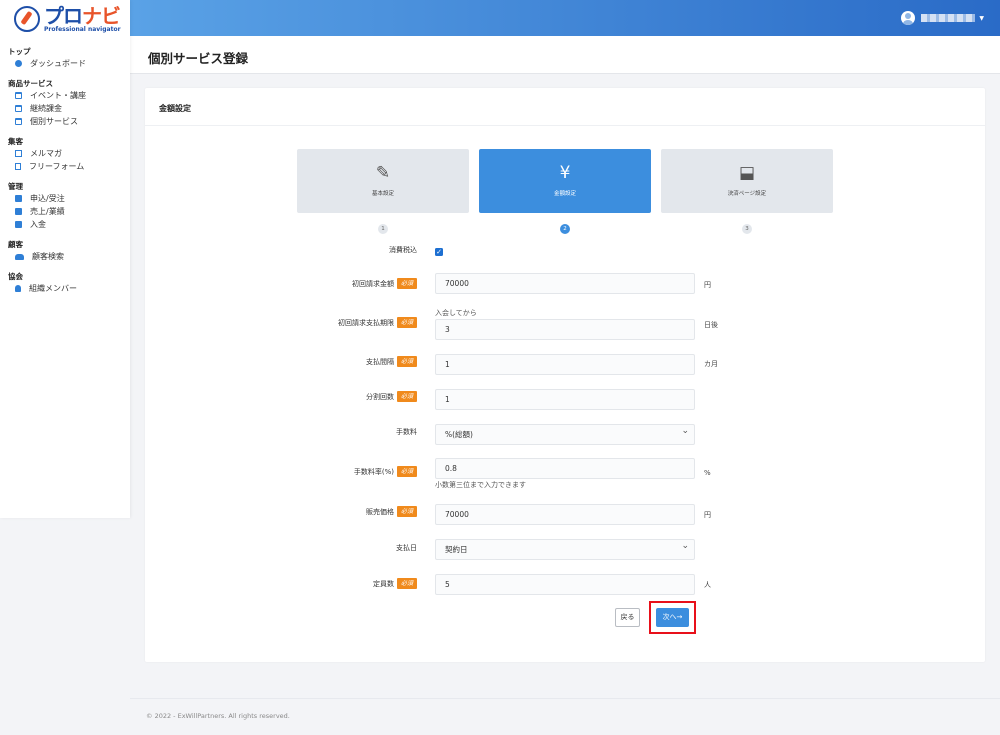  What do you see at coordinates (15, 186) in the screenshot?
I see `nav-section-management: 管理` at bounding box center [15, 186].